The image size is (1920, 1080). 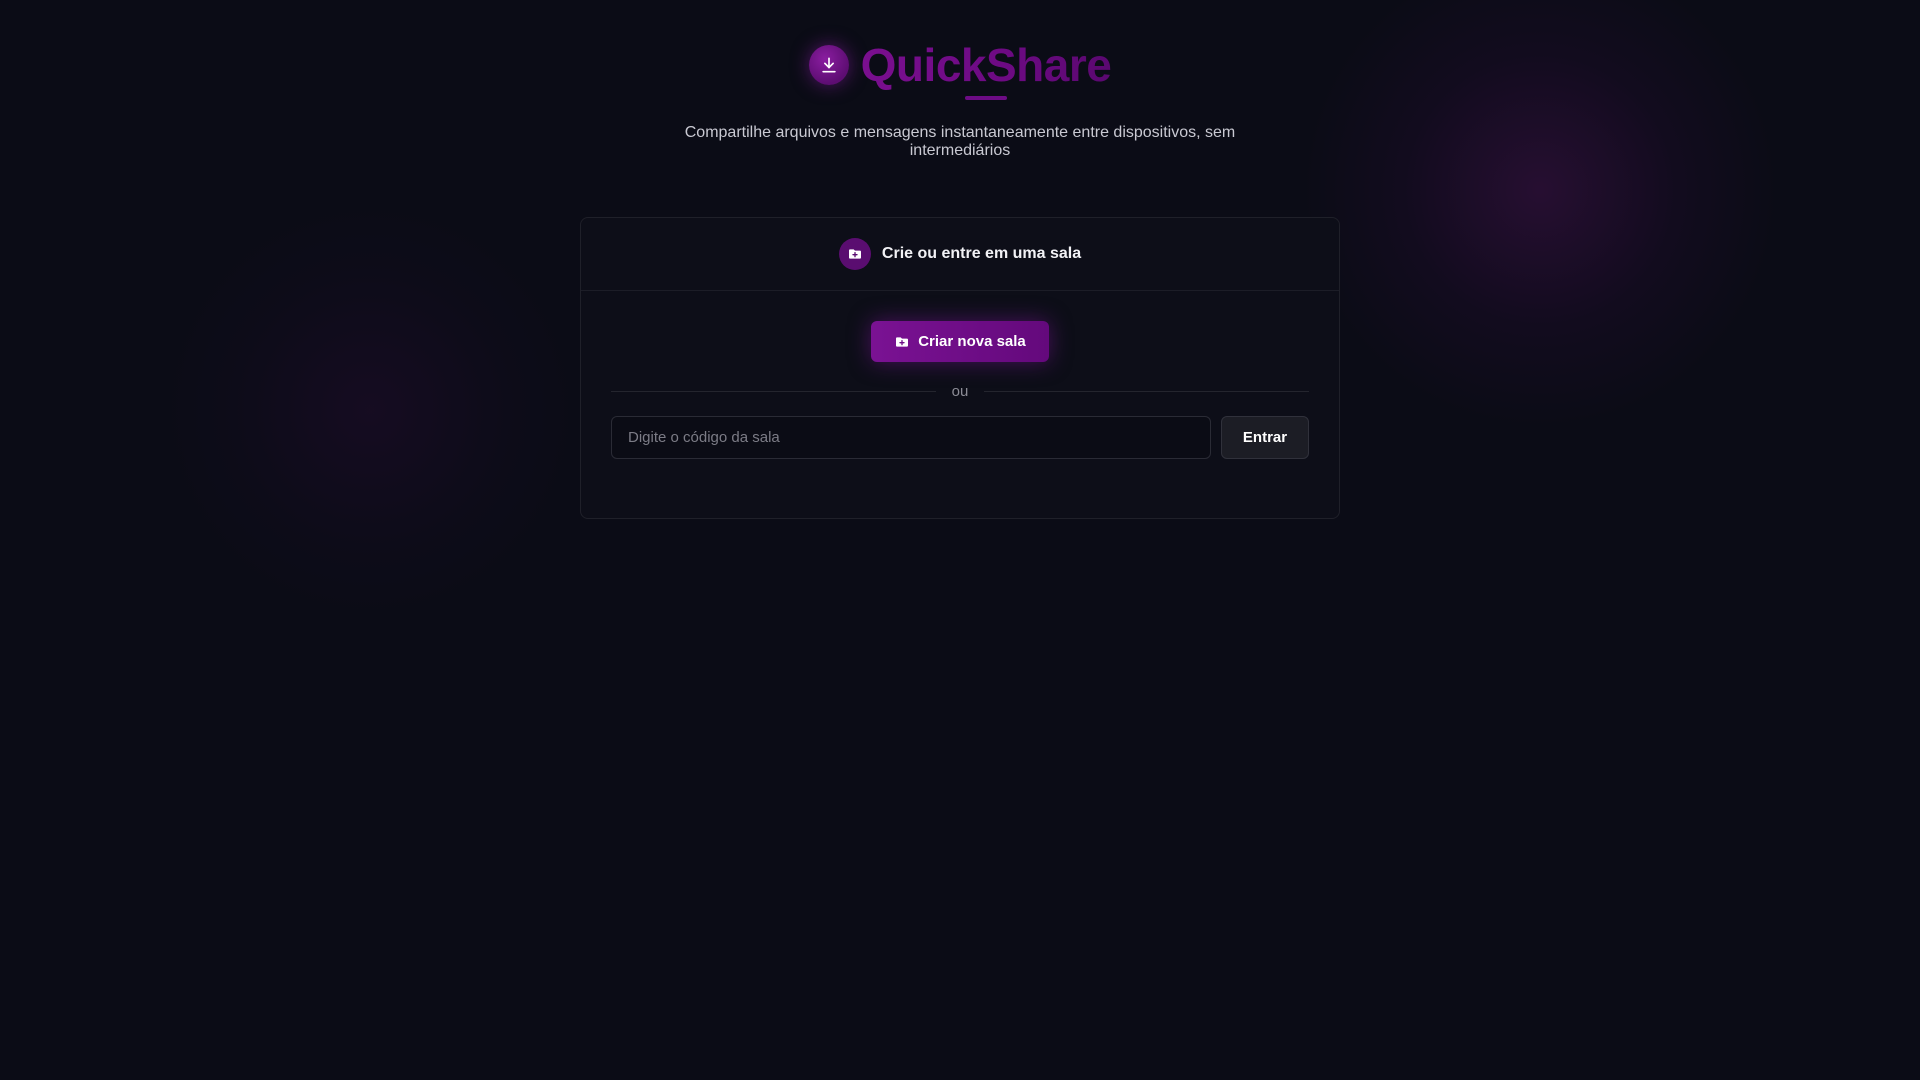 I want to click on join-row: Entrar, so click(x=960, y=437).